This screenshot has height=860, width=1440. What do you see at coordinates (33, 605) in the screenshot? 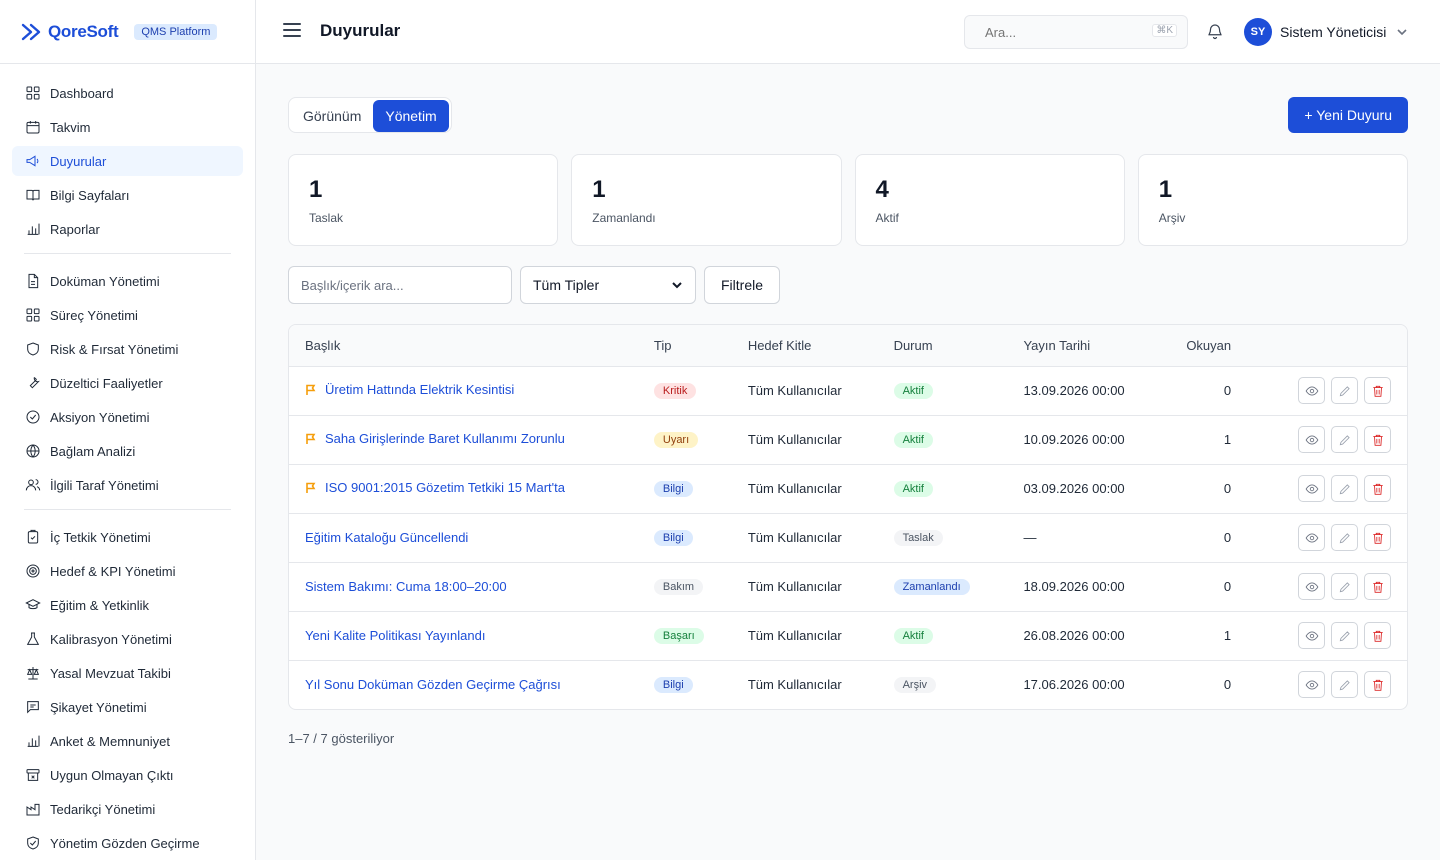
I see `graduation-cap-icon` at bounding box center [33, 605].